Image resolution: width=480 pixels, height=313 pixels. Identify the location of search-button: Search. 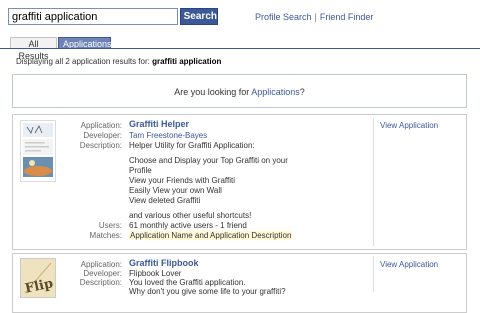
(199, 16).